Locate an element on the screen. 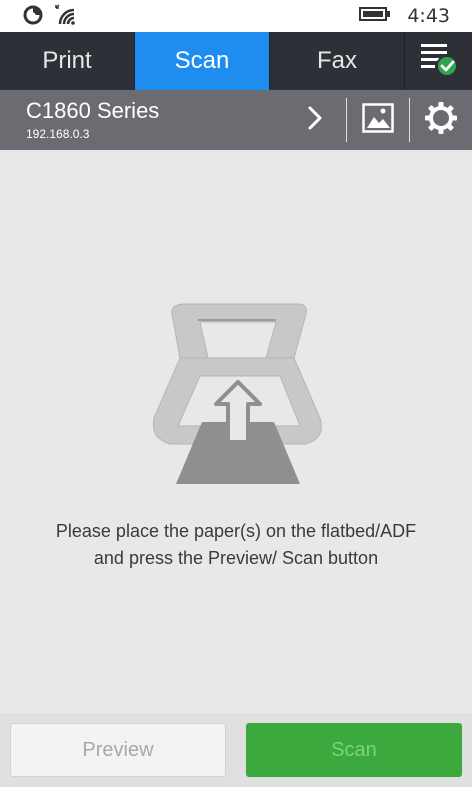 Image resolution: width=472 pixels, height=787 pixels. job-list-button is located at coordinates (438, 61).